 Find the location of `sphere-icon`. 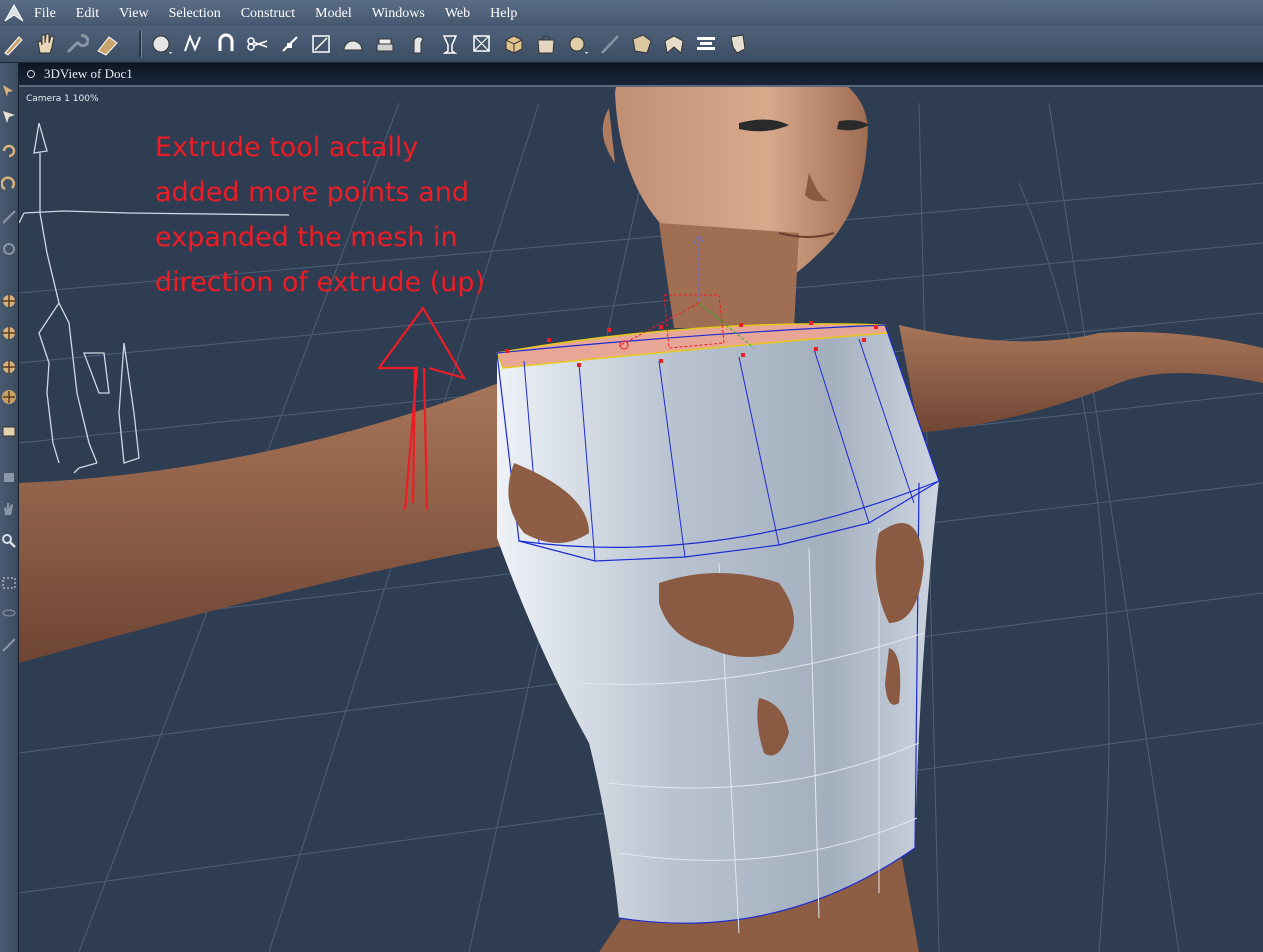

sphere-icon is located at coordinates (162, 44).